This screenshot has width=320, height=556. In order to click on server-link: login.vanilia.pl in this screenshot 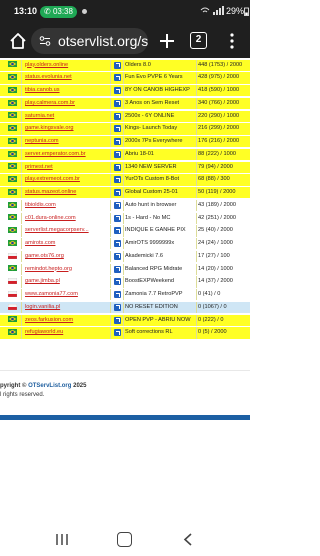, I will do `click(66, 307)`.